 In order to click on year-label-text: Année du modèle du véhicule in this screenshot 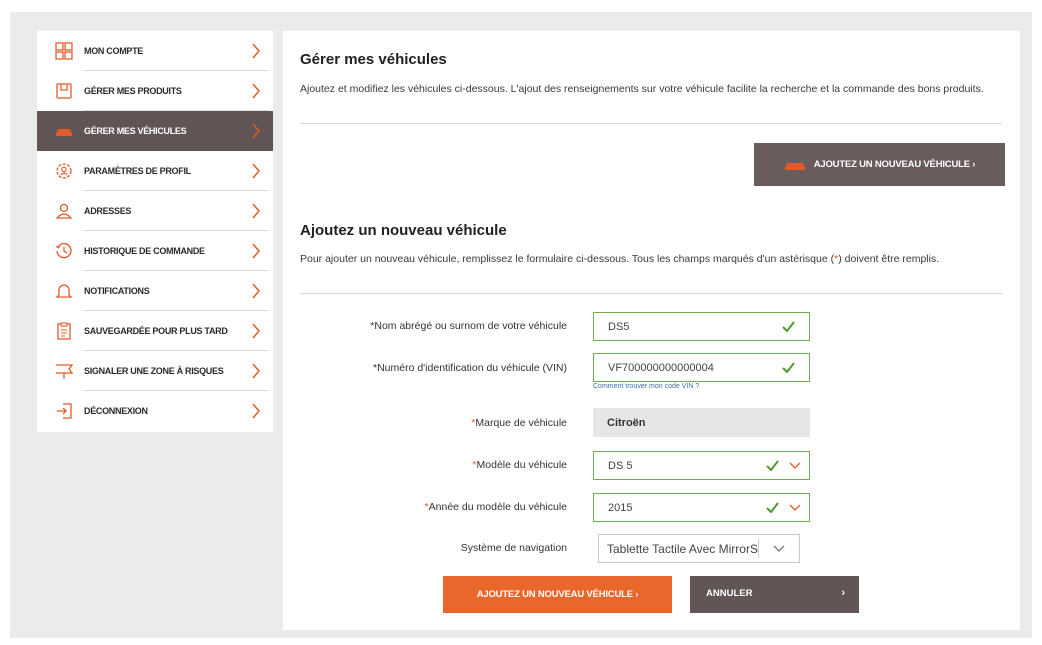, I will do `click(497, 507)`.